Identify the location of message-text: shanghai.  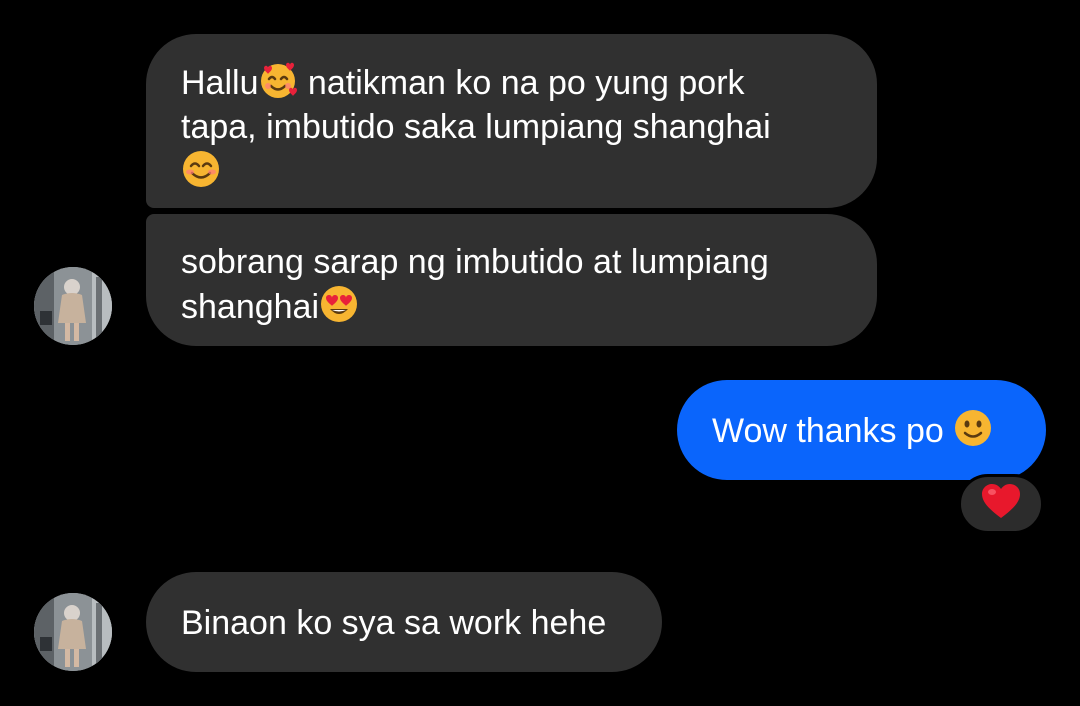
(250, 307).